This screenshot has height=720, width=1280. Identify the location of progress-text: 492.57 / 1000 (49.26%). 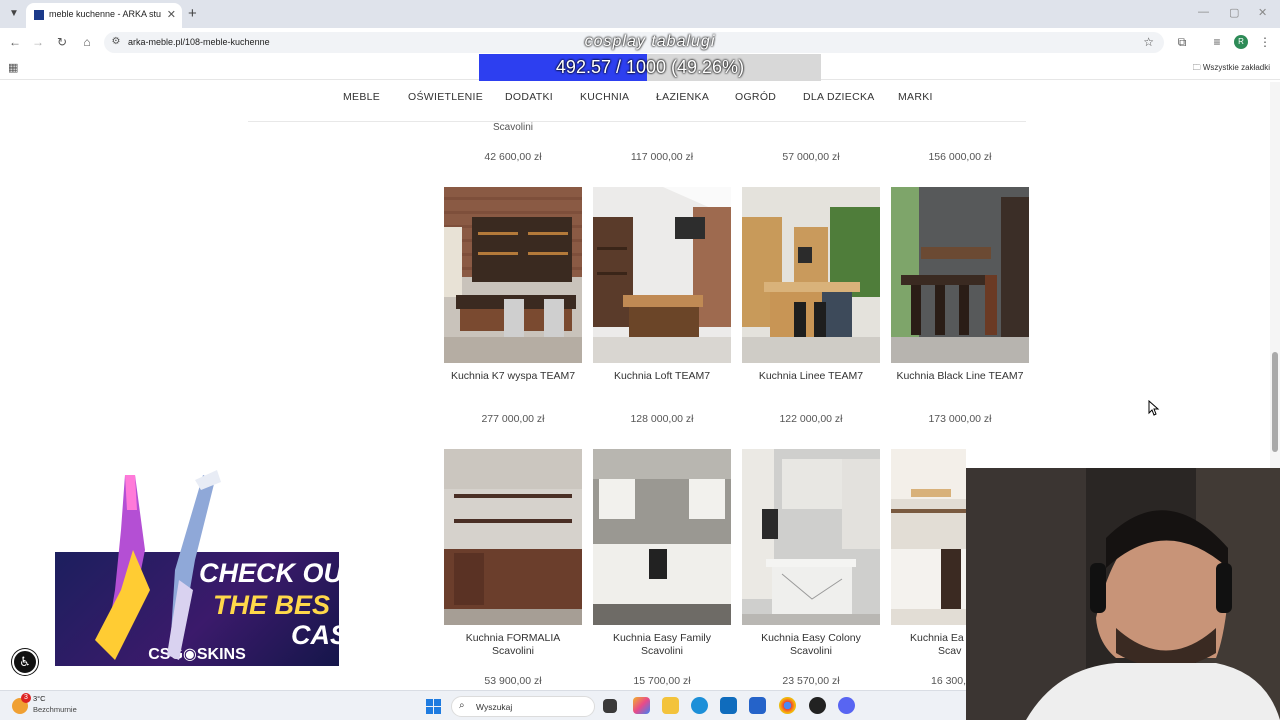
(650, 67).